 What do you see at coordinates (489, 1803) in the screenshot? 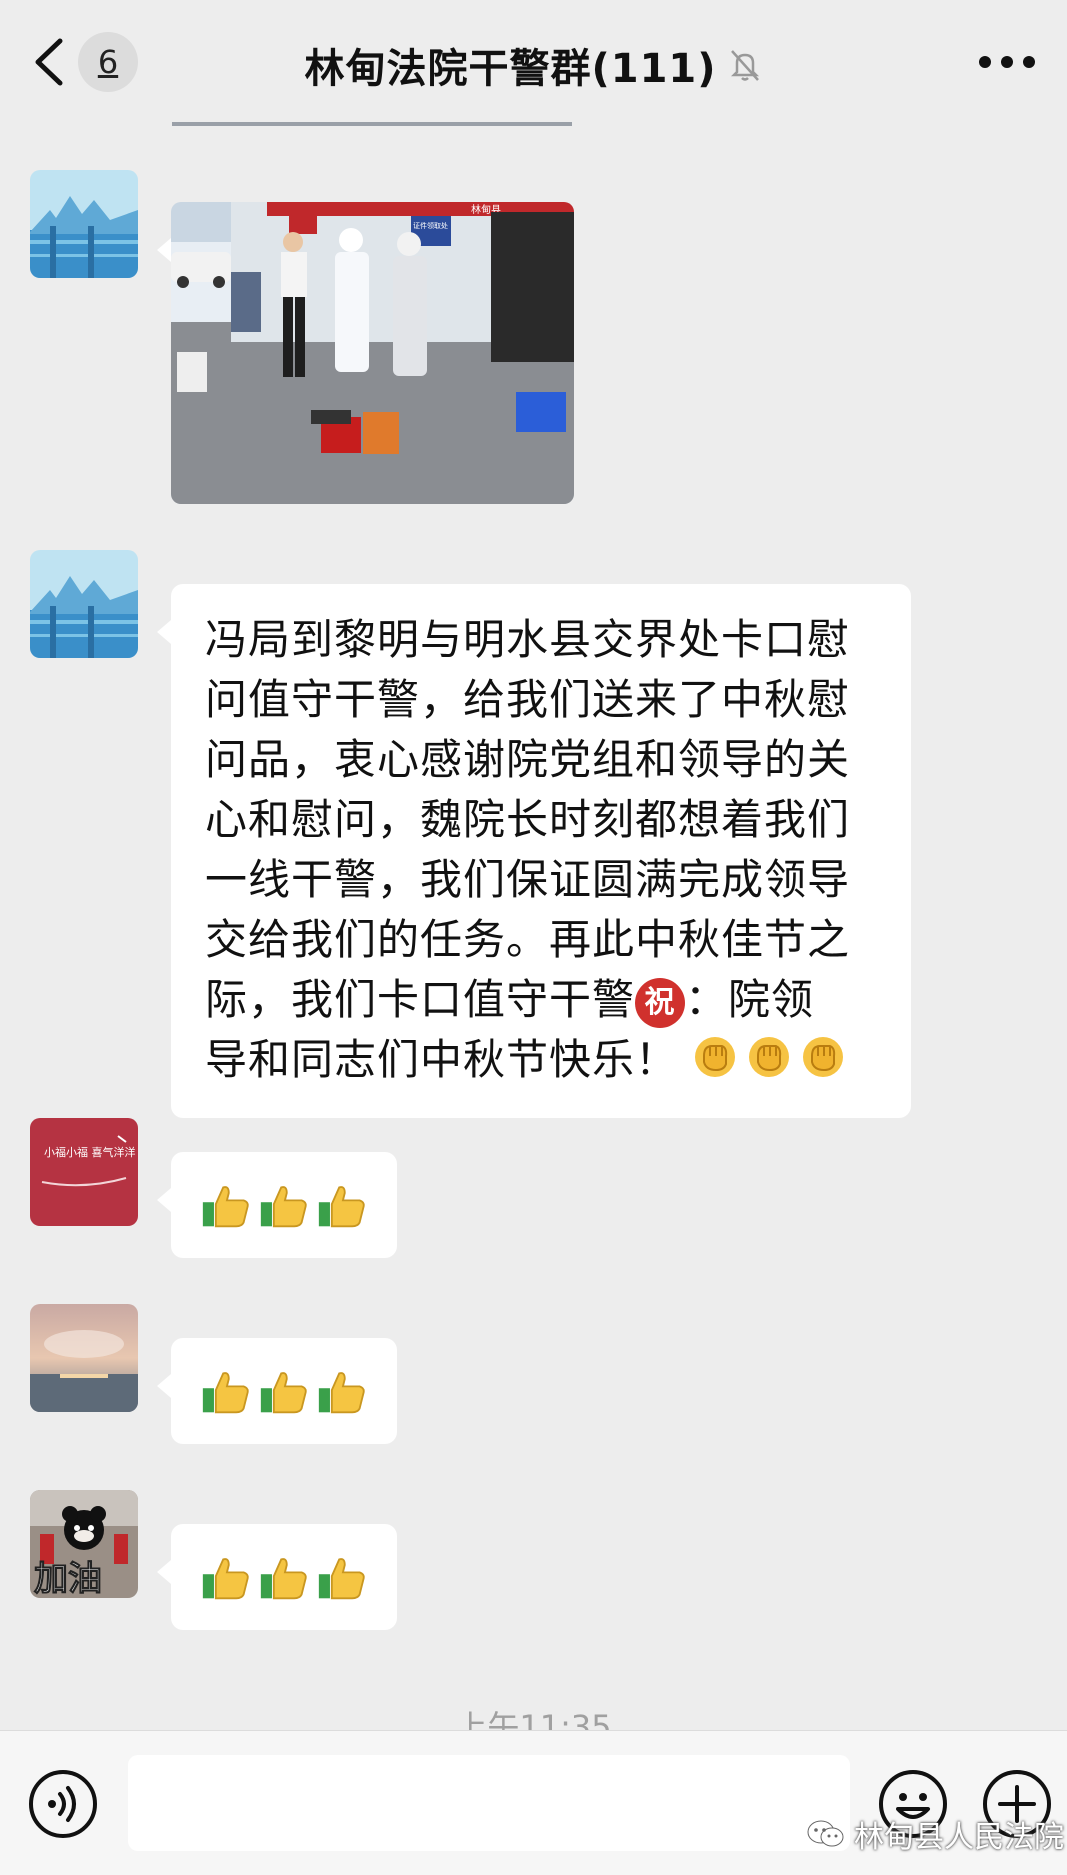
I see `message-input` at bounding box center [489, 1803].